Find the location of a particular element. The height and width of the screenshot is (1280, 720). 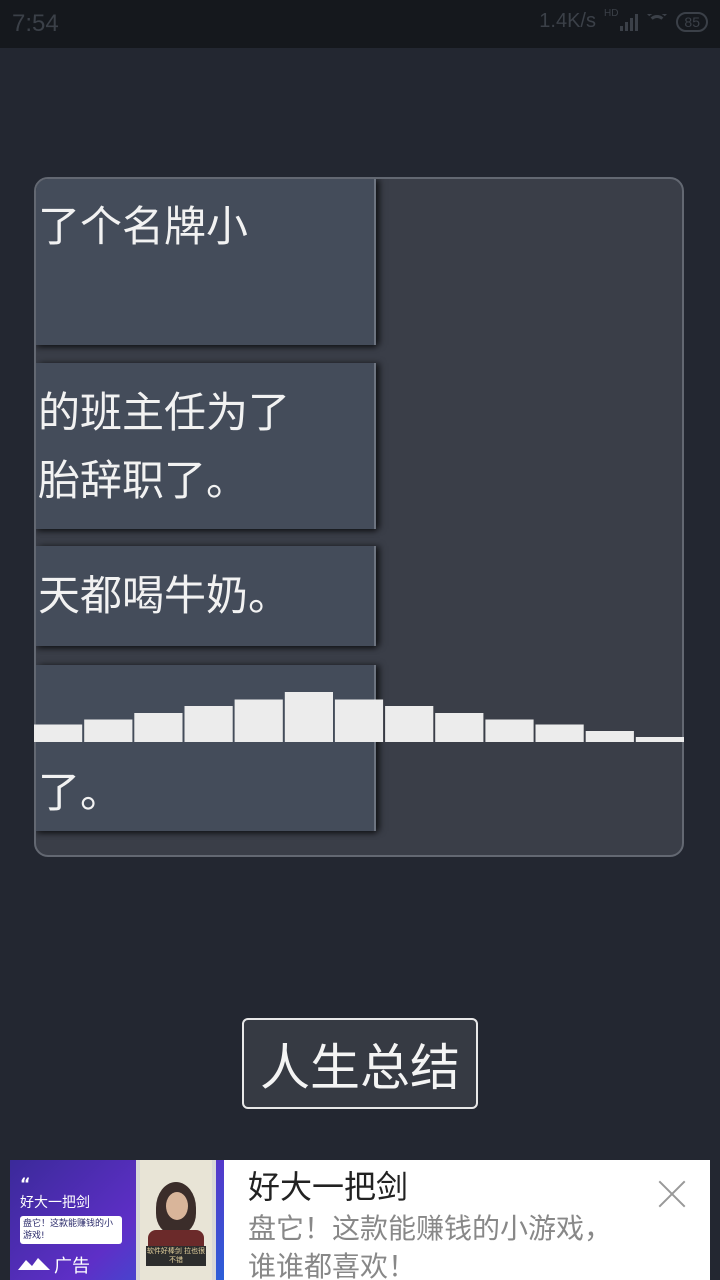

event-card: 的班主任为了 胎辞职了。 is located at coordinates (206, 446).